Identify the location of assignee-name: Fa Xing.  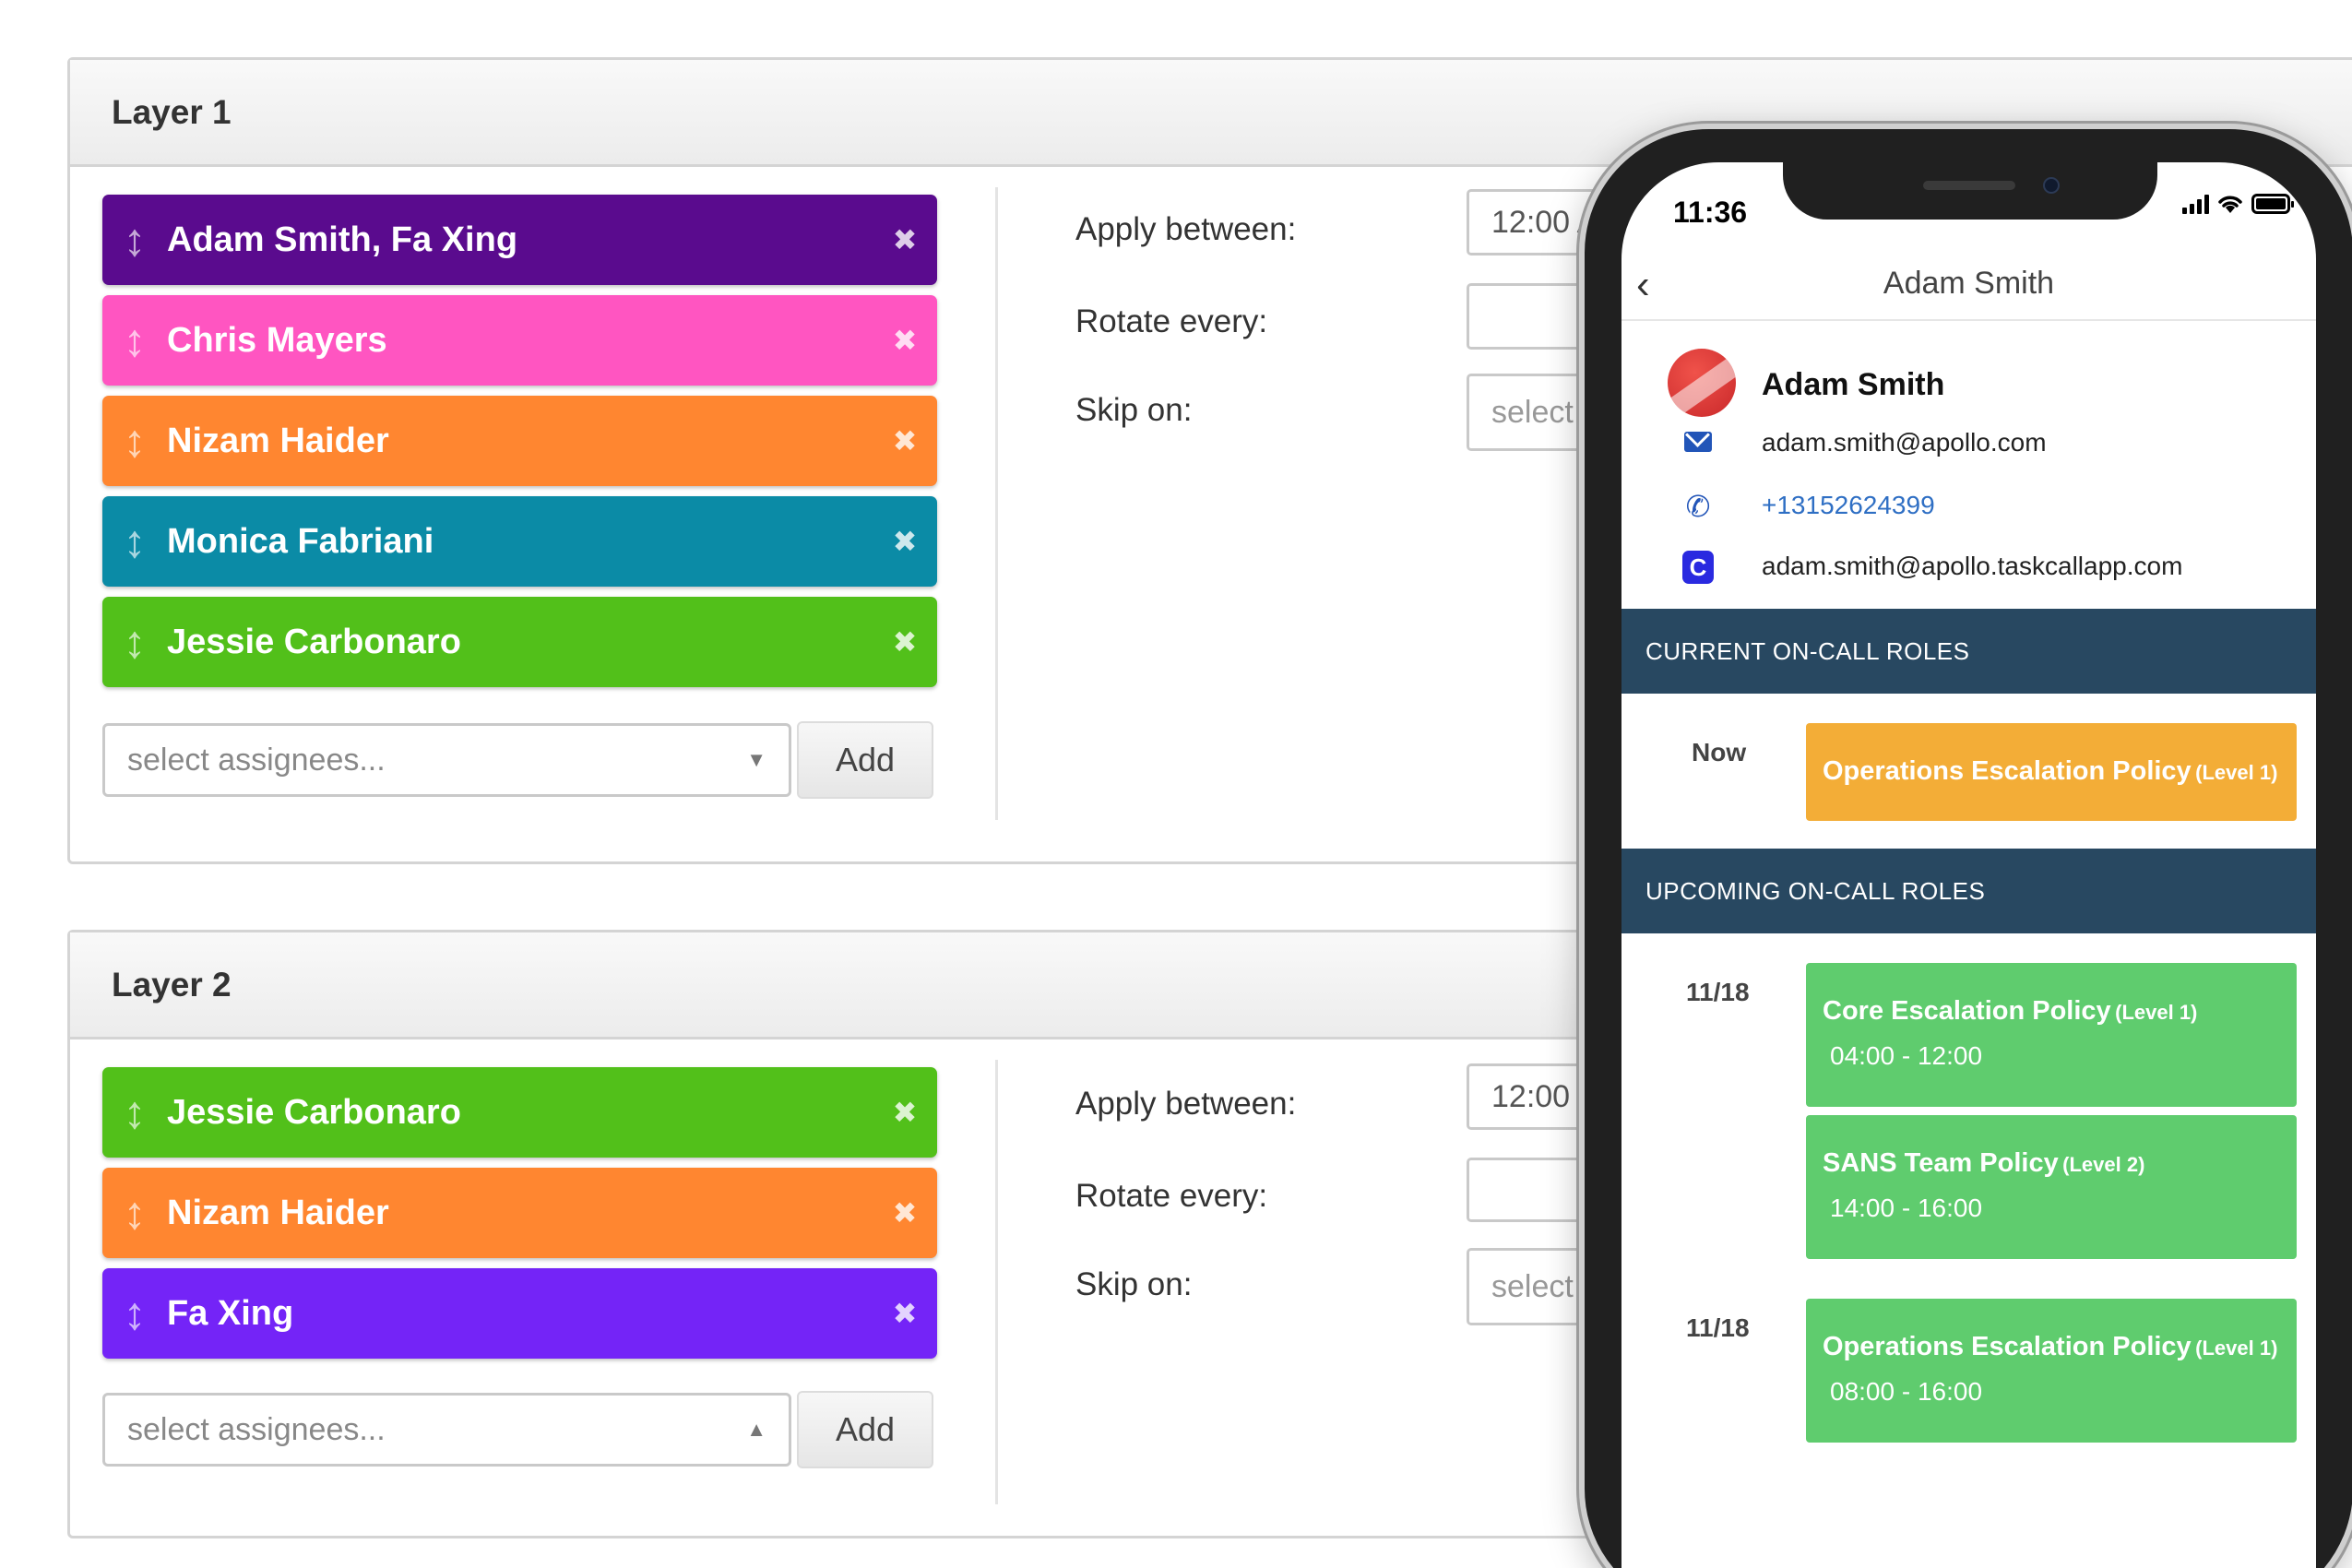
(230, 1313).